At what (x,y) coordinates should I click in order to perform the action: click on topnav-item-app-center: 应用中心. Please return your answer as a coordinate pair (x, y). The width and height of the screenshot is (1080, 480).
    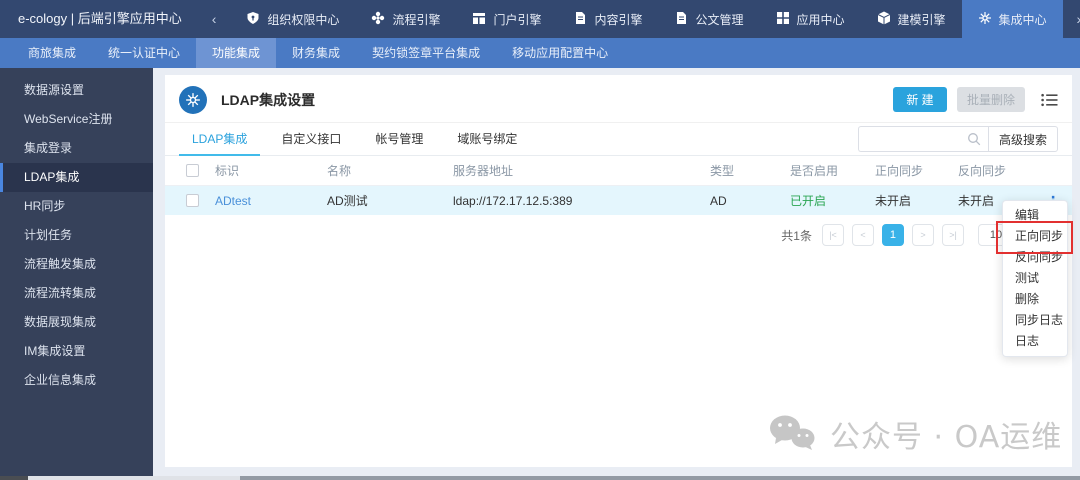
    Looking at the image, I should click on (810, 19).